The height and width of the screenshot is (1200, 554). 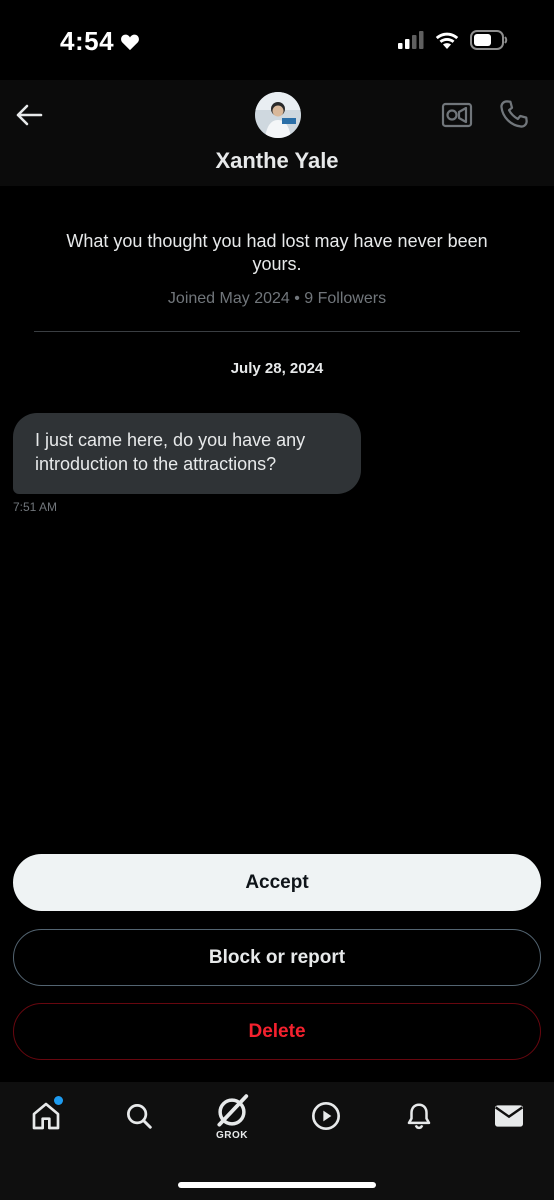 What do you see at coordinates (277, 161) in the screenshot?
I see `contact-name: Xanthe Yale` at bounding box center [277, 161].